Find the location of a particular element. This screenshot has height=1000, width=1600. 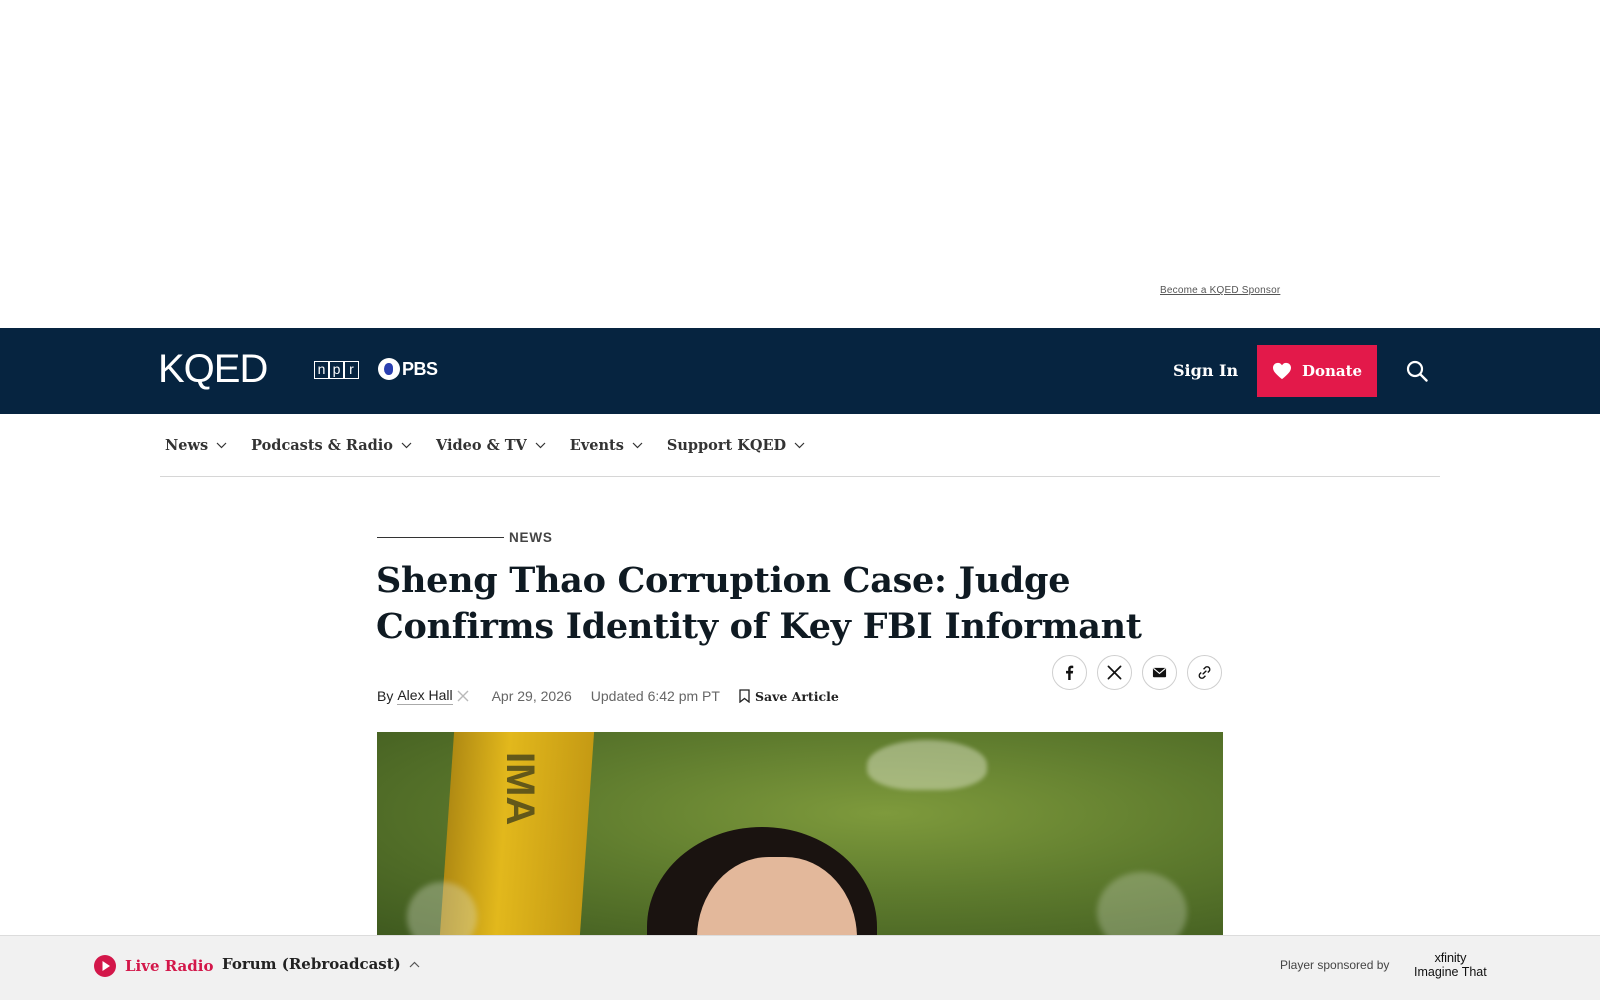

npr-logo: n p r is located at coordinates (336, 370).